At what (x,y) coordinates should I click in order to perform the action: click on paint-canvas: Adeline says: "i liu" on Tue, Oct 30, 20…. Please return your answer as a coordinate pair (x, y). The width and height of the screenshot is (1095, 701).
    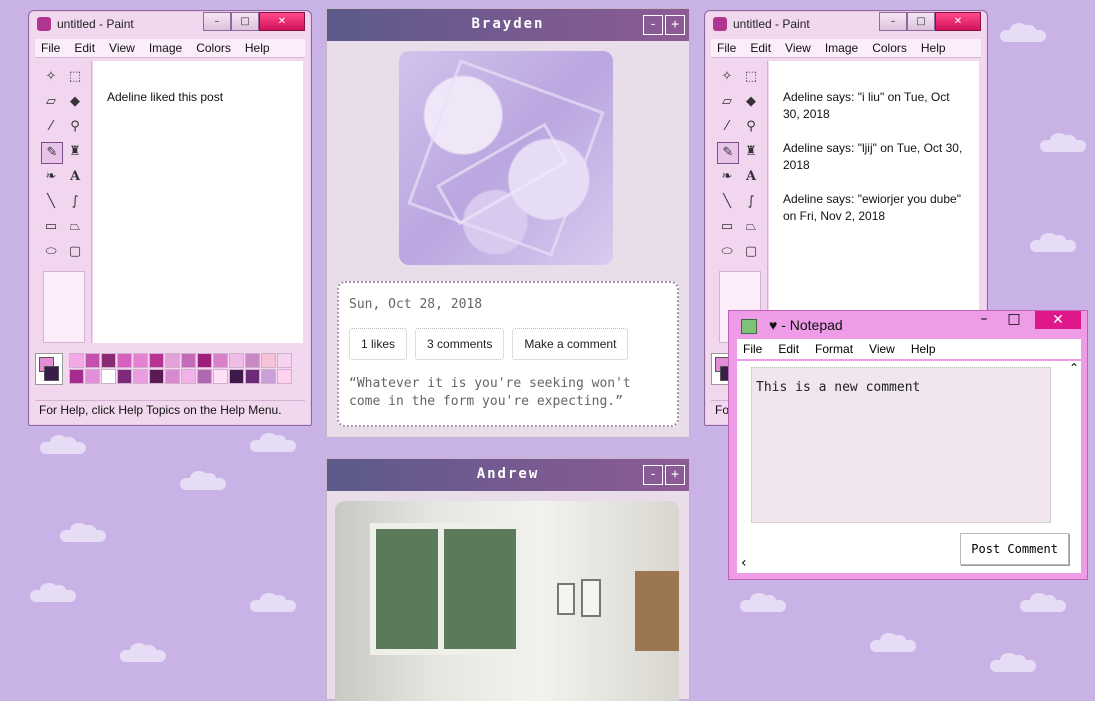
    Looking at the image, I should click on (874, 202).